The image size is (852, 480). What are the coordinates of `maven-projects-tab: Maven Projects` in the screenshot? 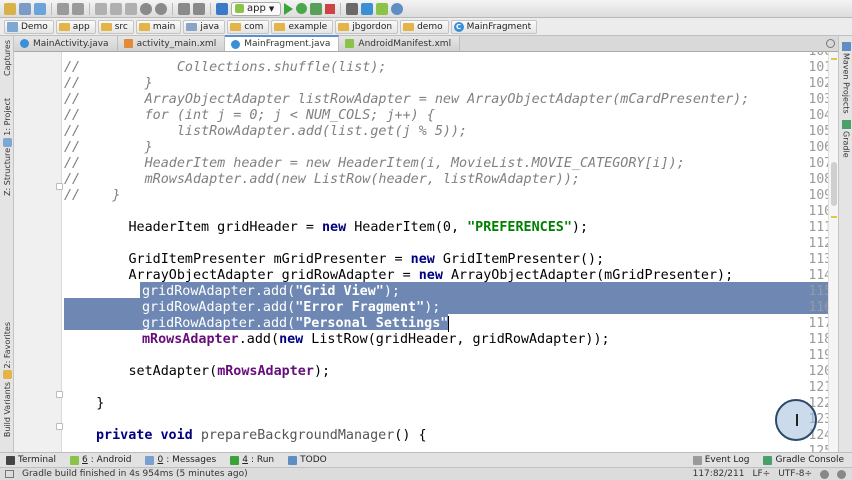 It's located at (846, 78).